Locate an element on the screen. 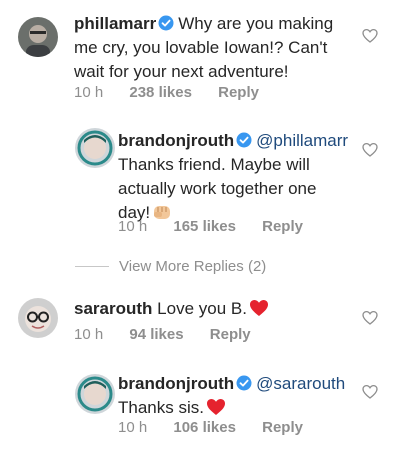 Image resolution: width=400 pixels, height=453 pixels. view-more-label: View More Replies (2) is located at coordinates (193, 266).